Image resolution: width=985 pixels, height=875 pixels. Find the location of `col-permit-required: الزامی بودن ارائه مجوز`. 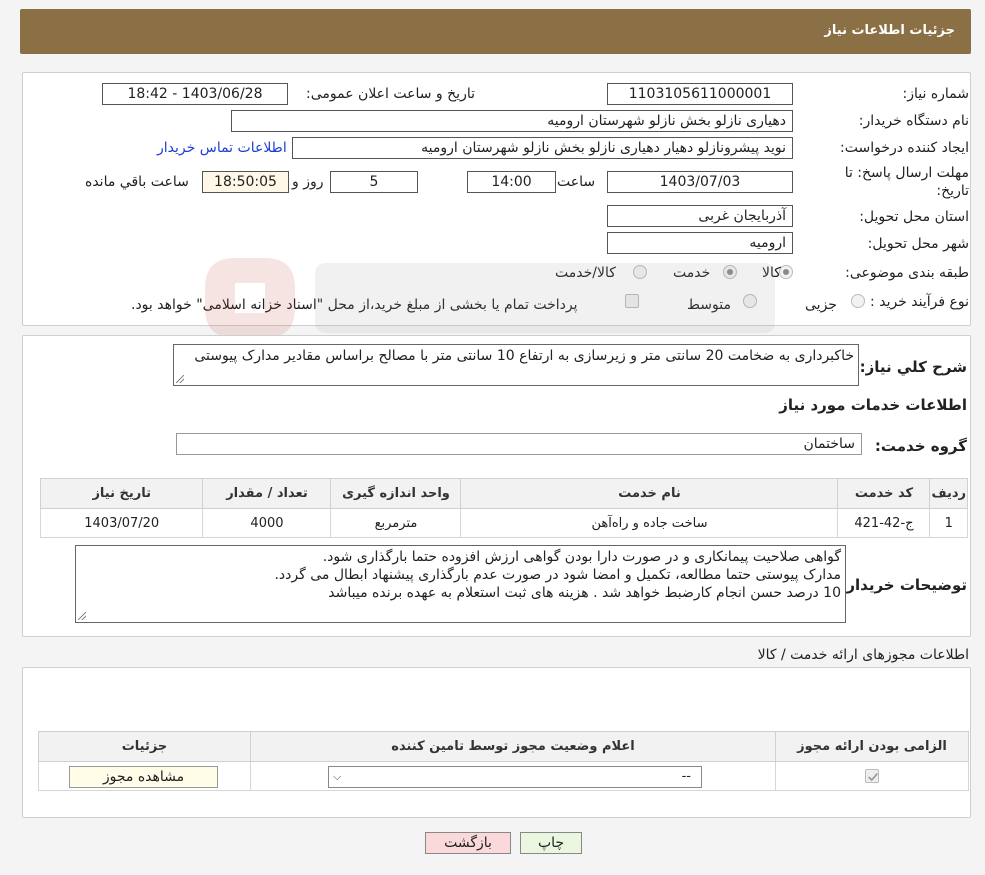

col-permit-required: الزامی بودن ارائه مجوز is located at coordinates (872, 746).